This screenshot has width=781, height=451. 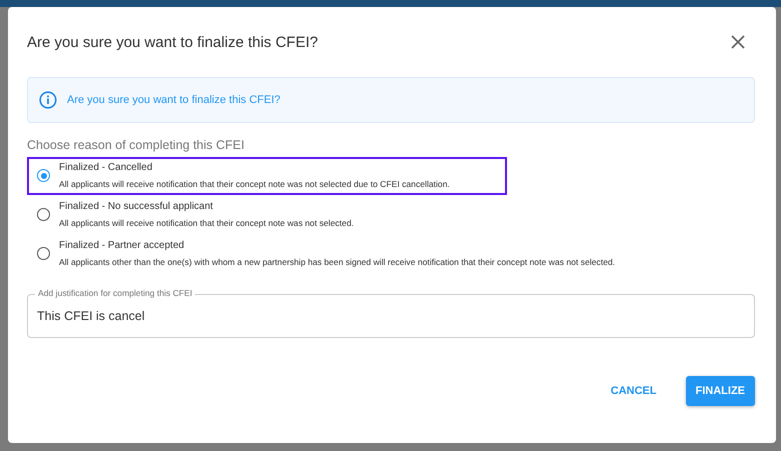 What do you see at coordinates (254, 184) in the screenshot?
I see `option-description: All applicants will receive notification that their concept note was not selected due to CFEI cancellation.` at bounding box center [254, 184].